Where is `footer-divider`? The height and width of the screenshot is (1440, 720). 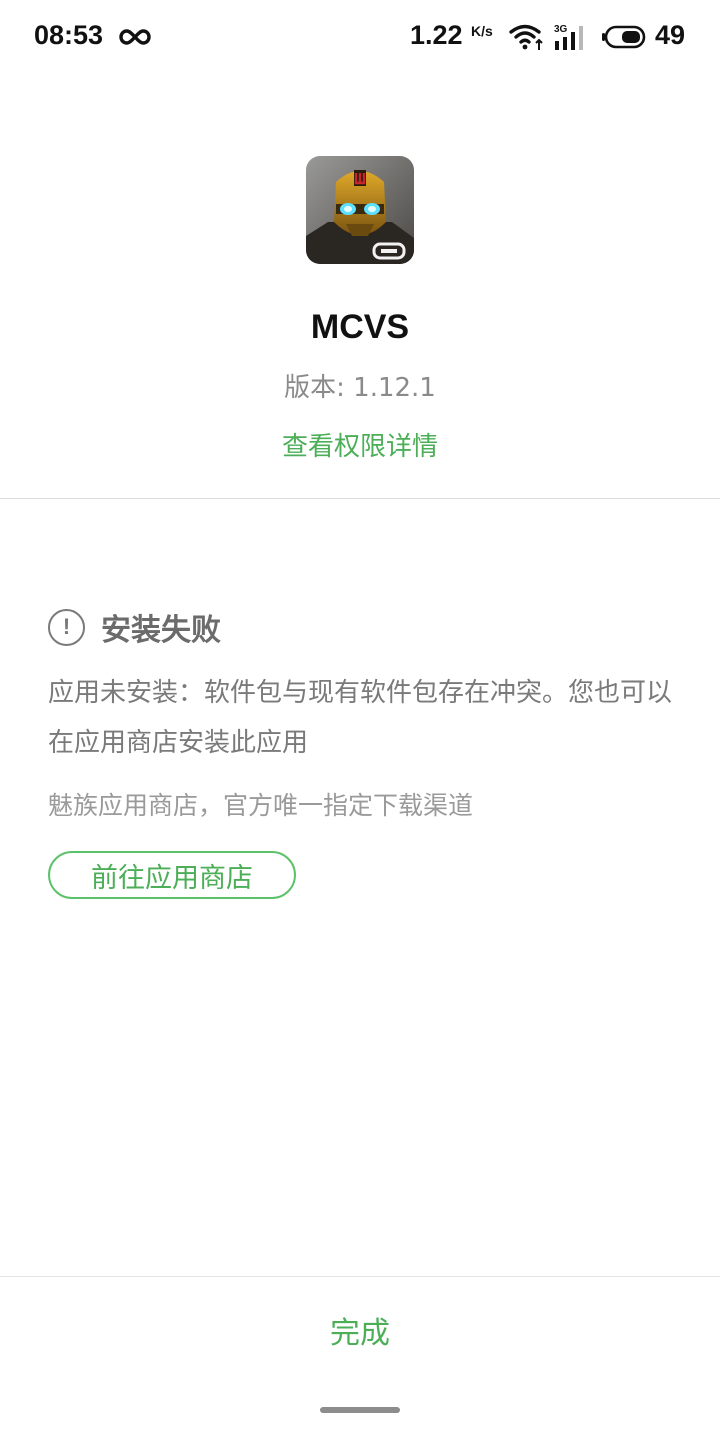
footer-divider is located at coordinates (360, 1276).